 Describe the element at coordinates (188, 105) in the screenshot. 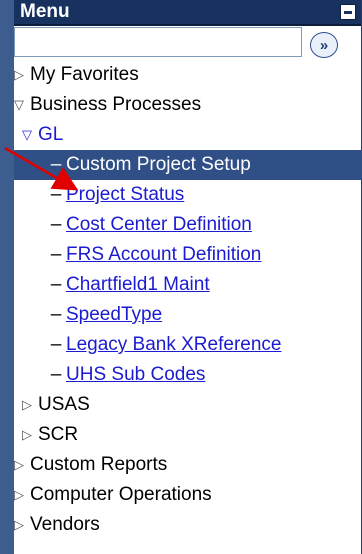

I see `menu-item-business-processes: ▽ Business Processes` at that location.